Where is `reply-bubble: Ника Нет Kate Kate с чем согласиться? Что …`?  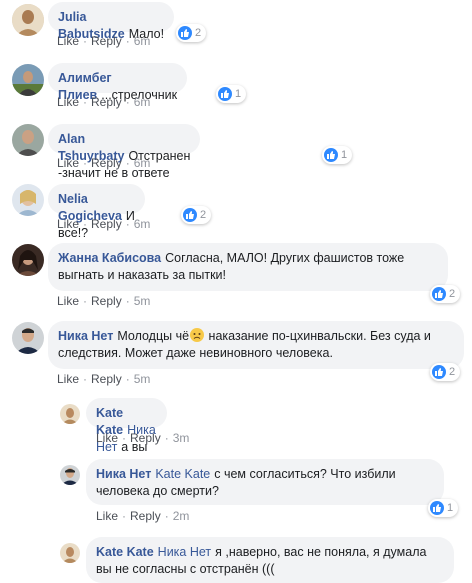 reply-bubble: Ника Нет Kate Kate с чем согласиться? Что … is located at coordinates (265, 482).